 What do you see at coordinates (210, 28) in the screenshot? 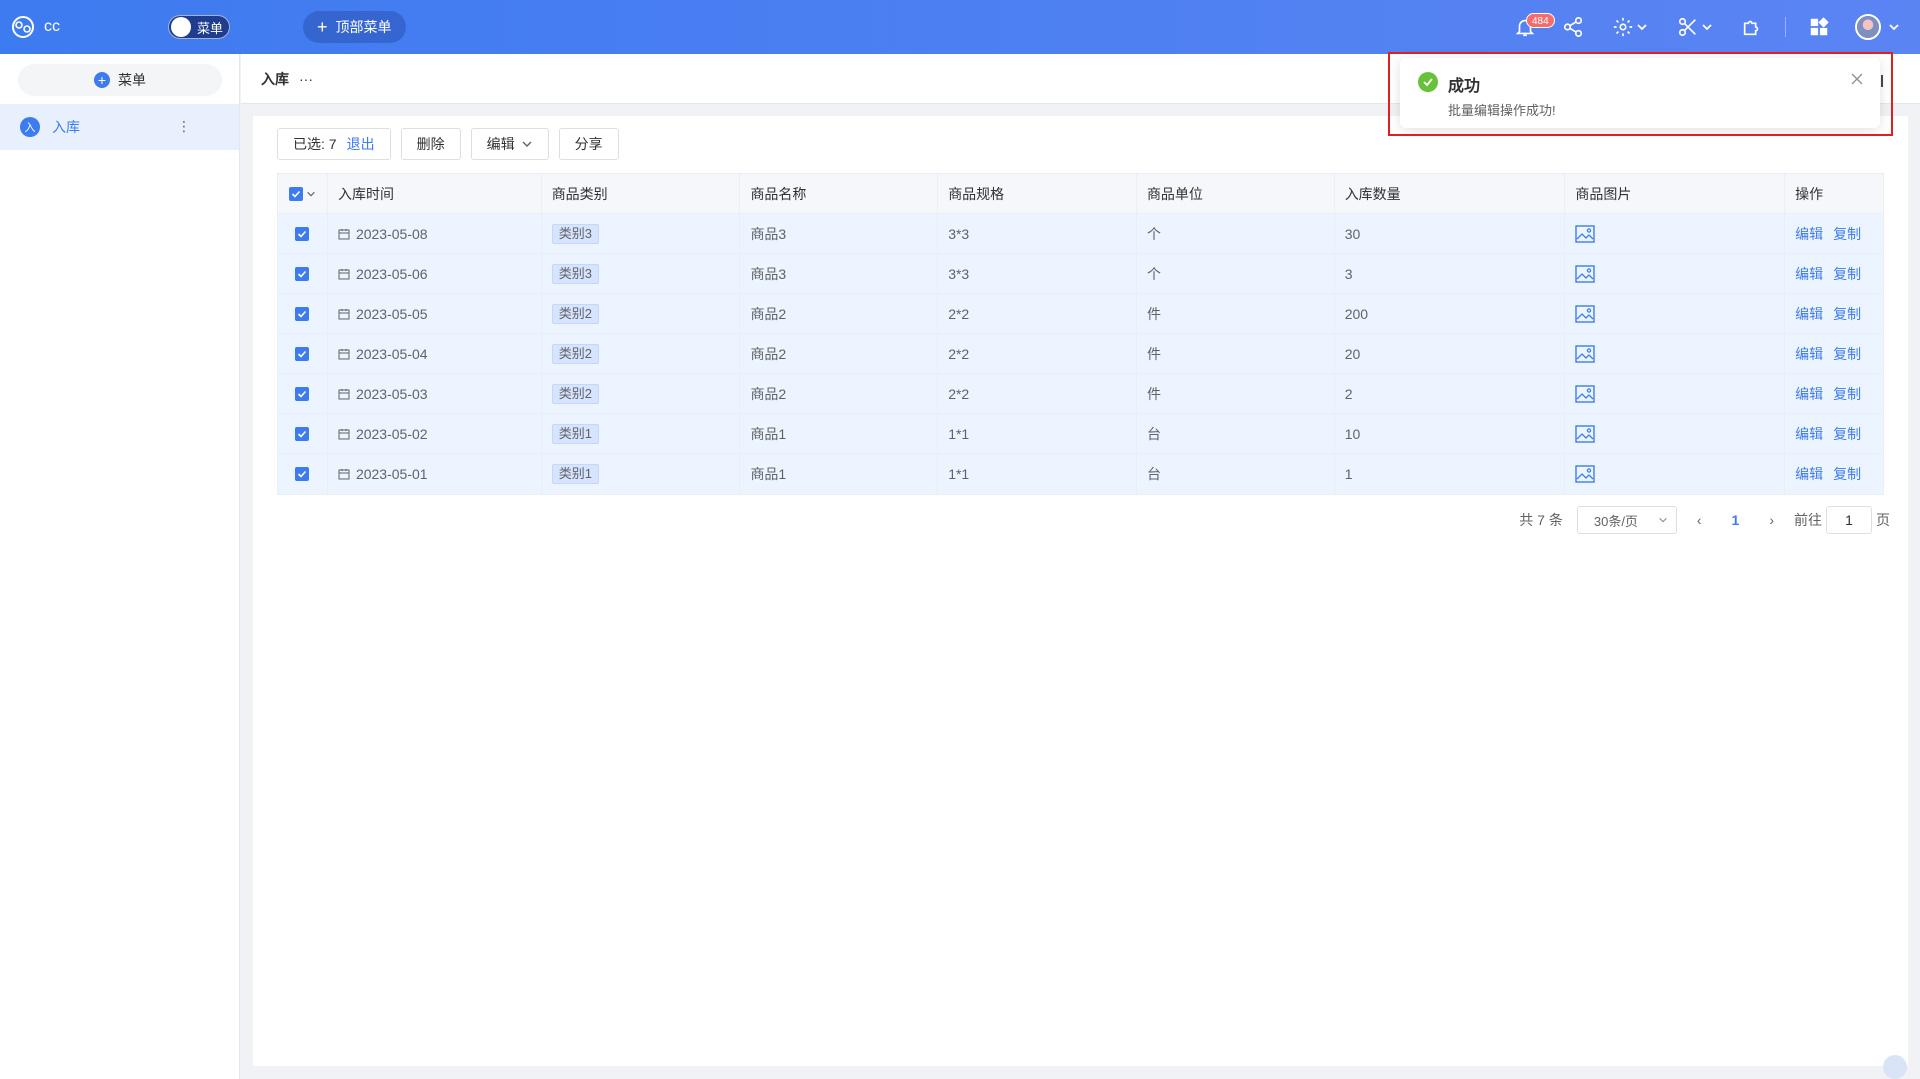
I see `menu-toggle-label: 菜单` at bounding box center [210, 28].